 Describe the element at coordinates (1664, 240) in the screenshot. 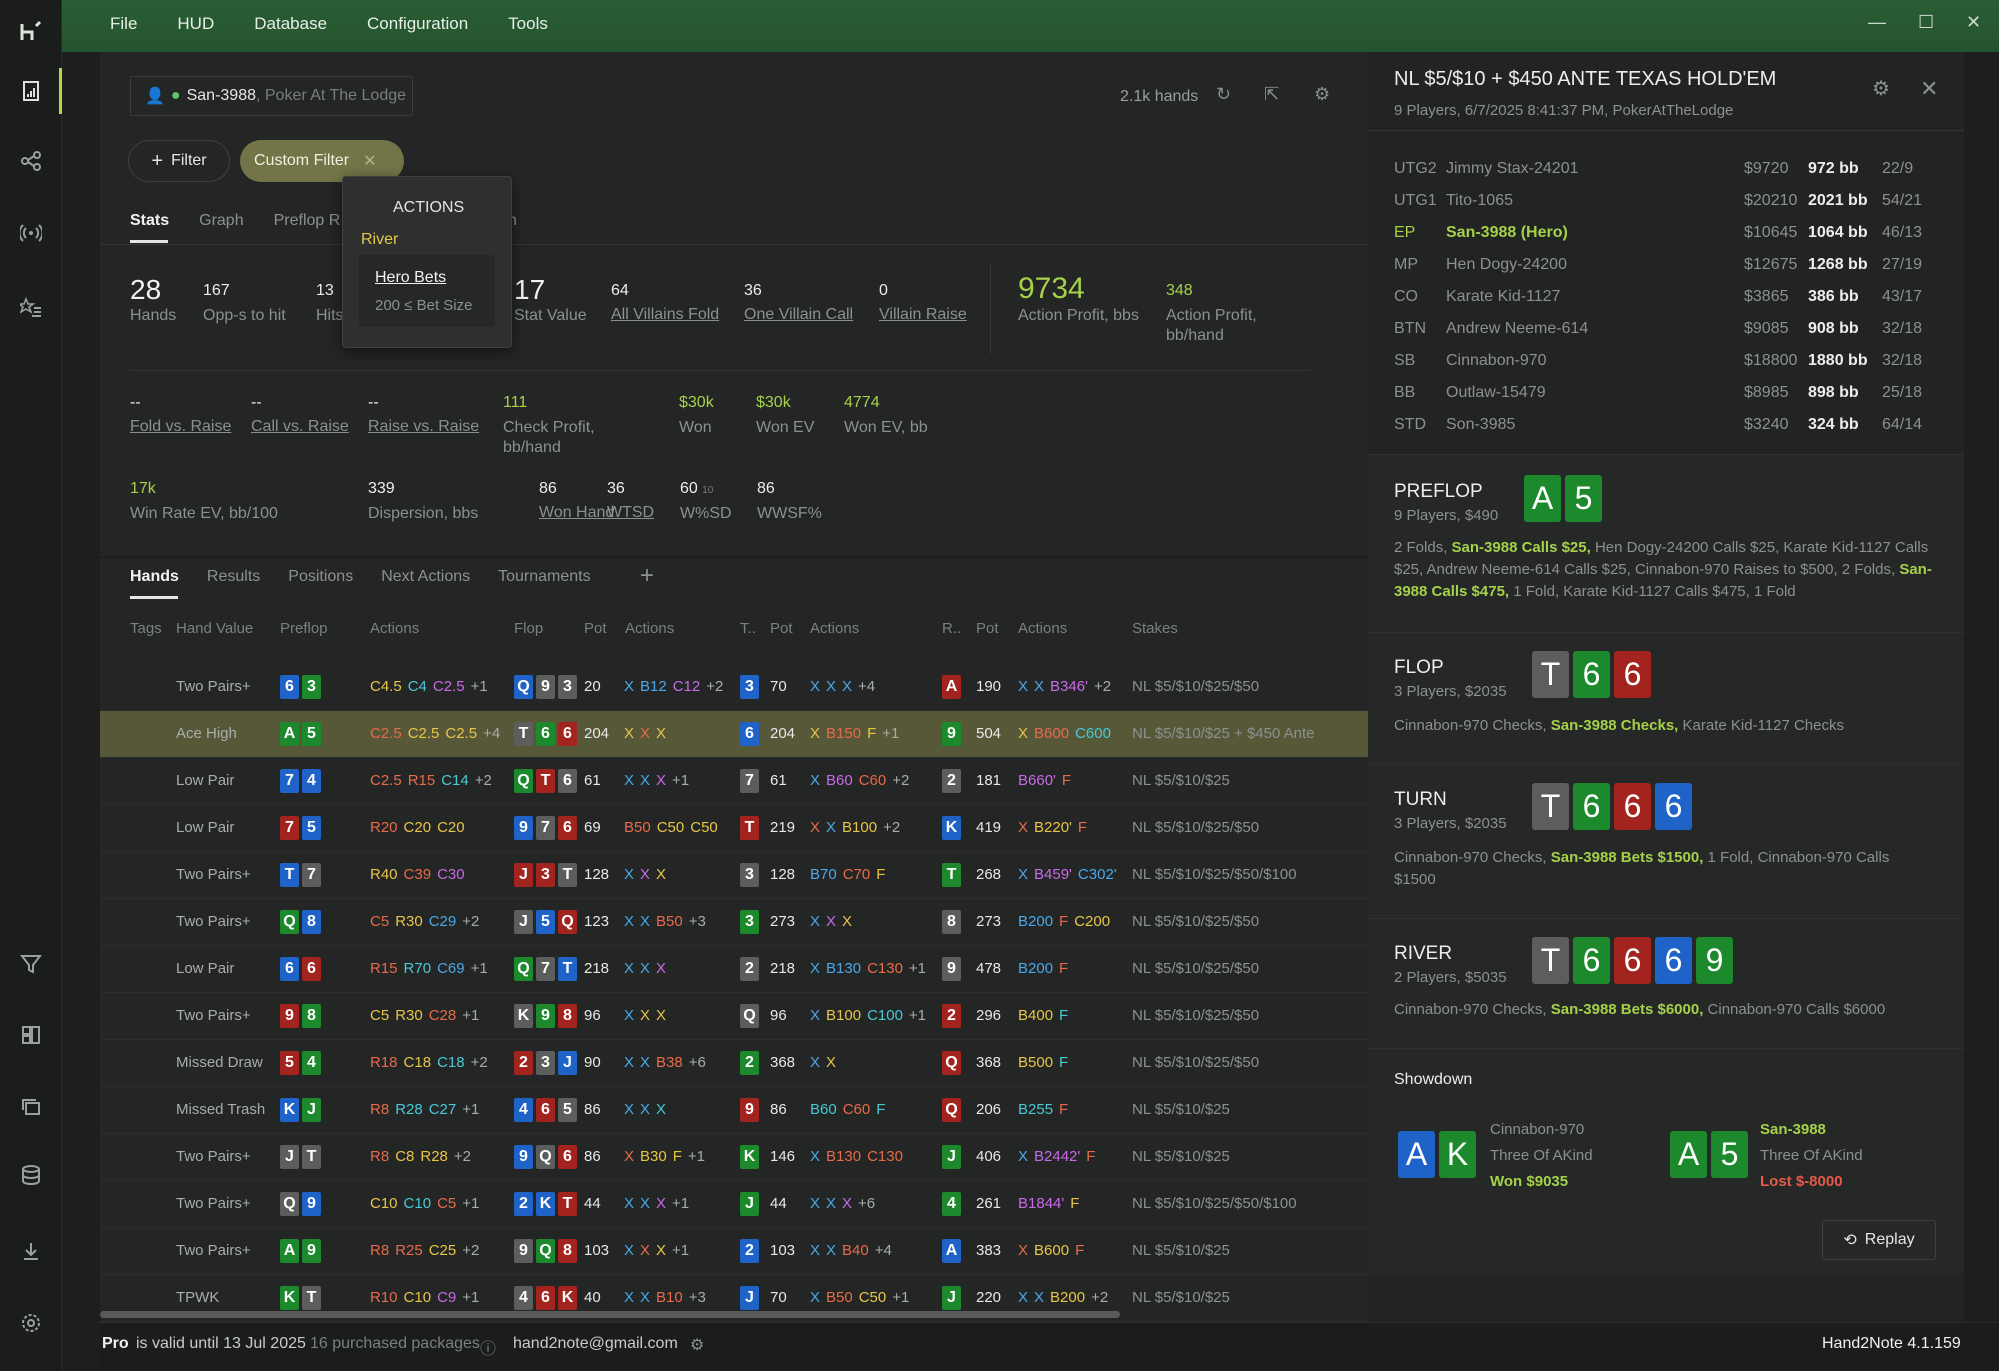

I see `player-row: EP San-3988 (Hero) $10645 1064 bb 46/13` at that location.